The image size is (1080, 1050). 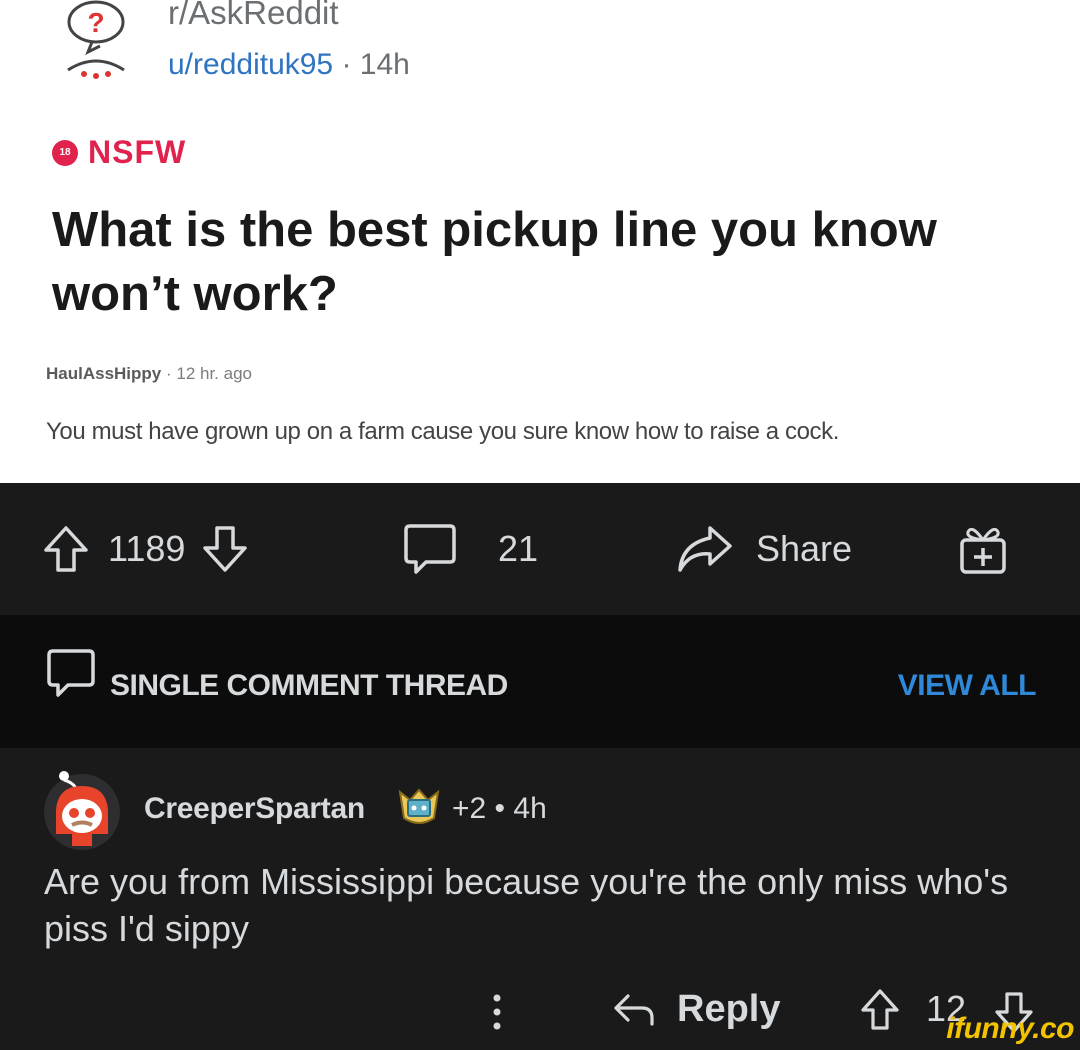 I want to click on comment-age: 4h, so click(x=530, y=808).